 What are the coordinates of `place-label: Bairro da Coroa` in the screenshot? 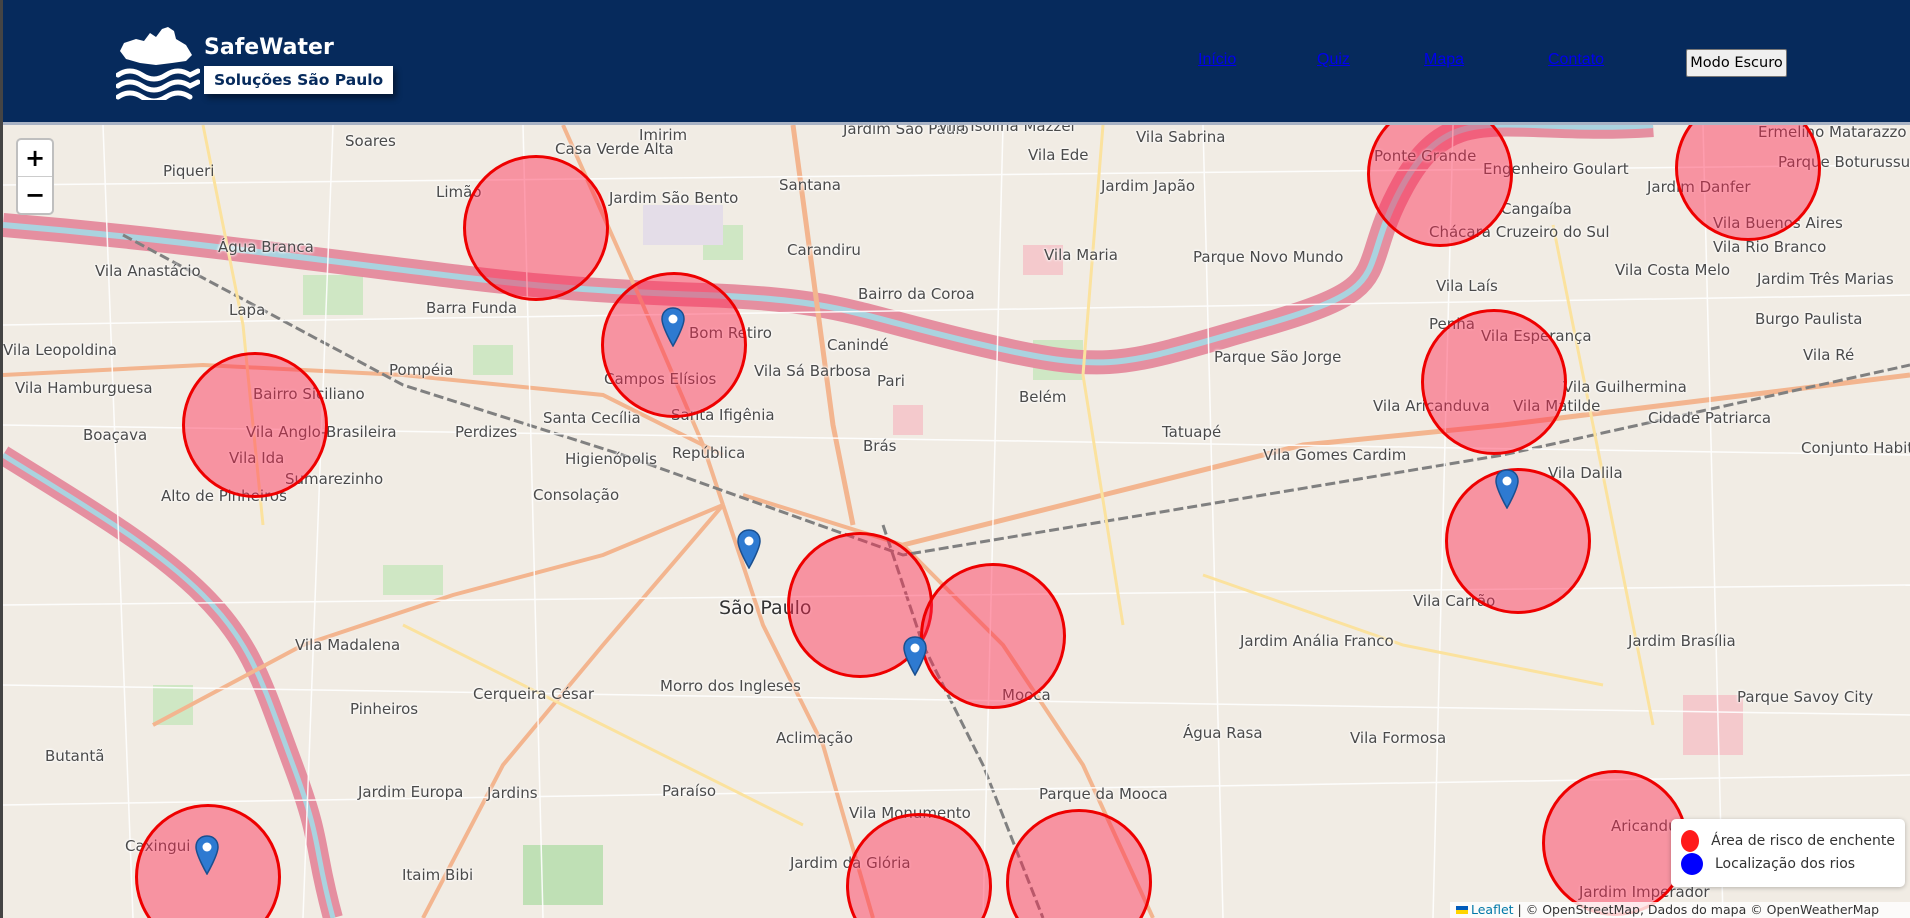 It's located at (916, 294).